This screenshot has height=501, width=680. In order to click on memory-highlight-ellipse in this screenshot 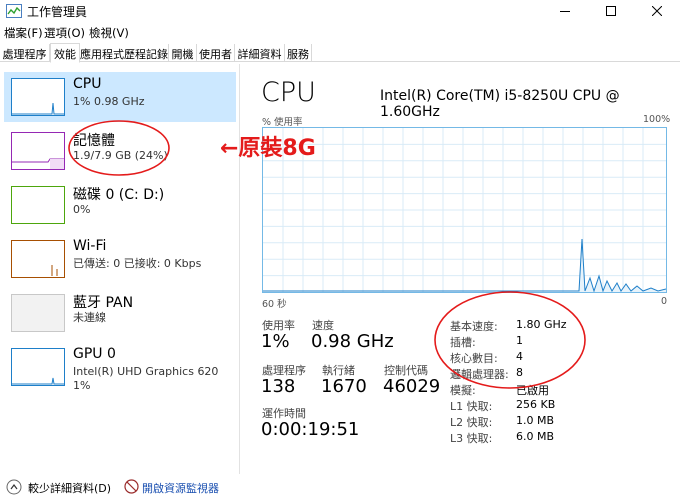, I will do `click(119, 148)`.